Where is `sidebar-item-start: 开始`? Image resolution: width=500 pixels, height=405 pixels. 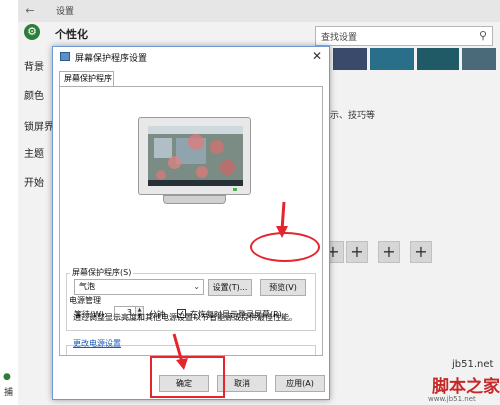
sidebar-item-start: 开始 is located at coordinates (34, 181).